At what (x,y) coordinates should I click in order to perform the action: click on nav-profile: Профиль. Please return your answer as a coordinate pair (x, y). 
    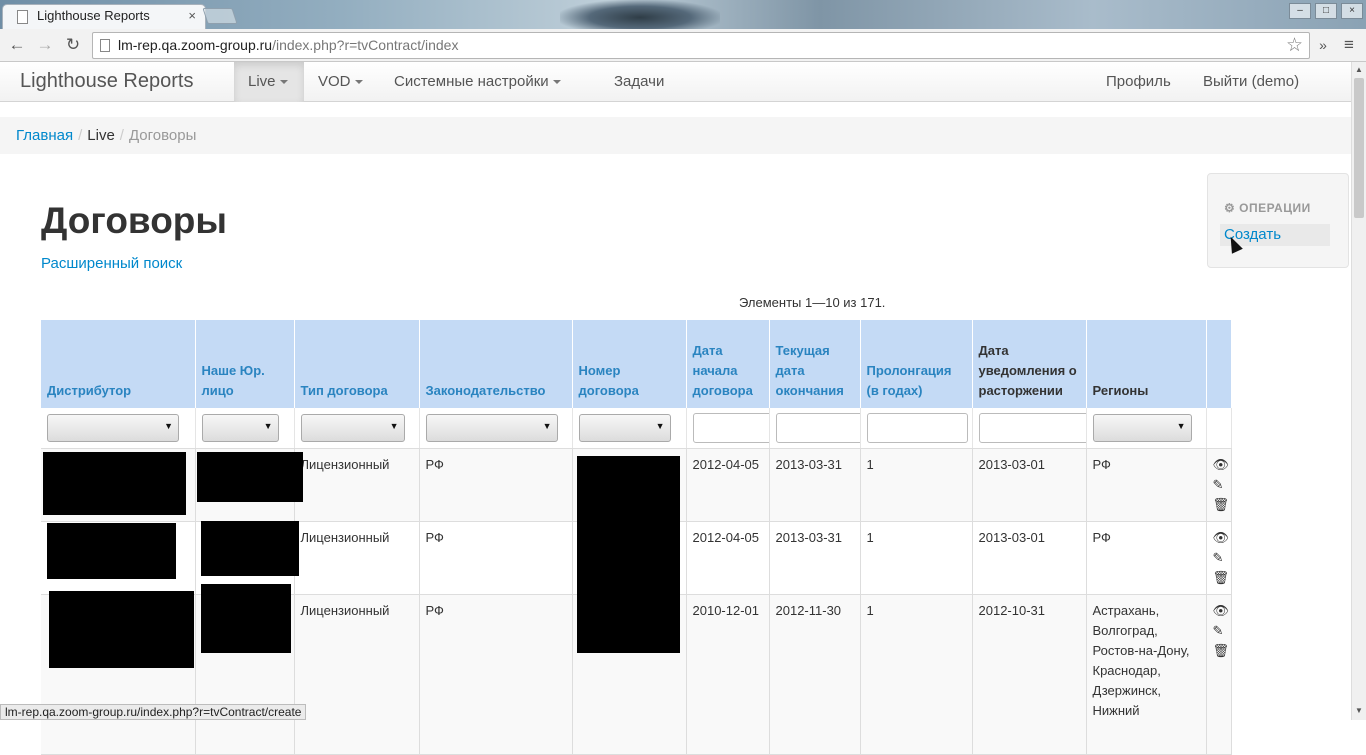
    Looking at the image, I should click on (1138, 82).